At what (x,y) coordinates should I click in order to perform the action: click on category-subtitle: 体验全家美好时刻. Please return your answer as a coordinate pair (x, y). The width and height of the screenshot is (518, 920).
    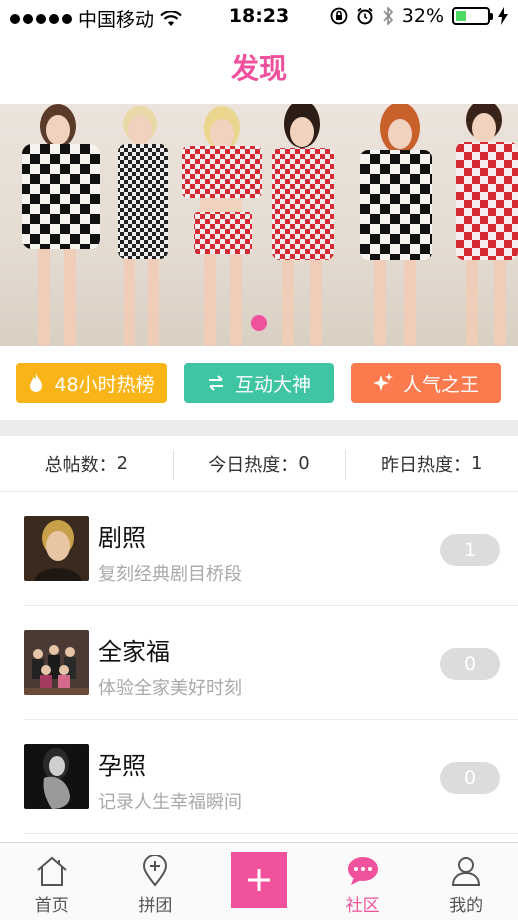
    Looking at the image, I should click on (170, 688).